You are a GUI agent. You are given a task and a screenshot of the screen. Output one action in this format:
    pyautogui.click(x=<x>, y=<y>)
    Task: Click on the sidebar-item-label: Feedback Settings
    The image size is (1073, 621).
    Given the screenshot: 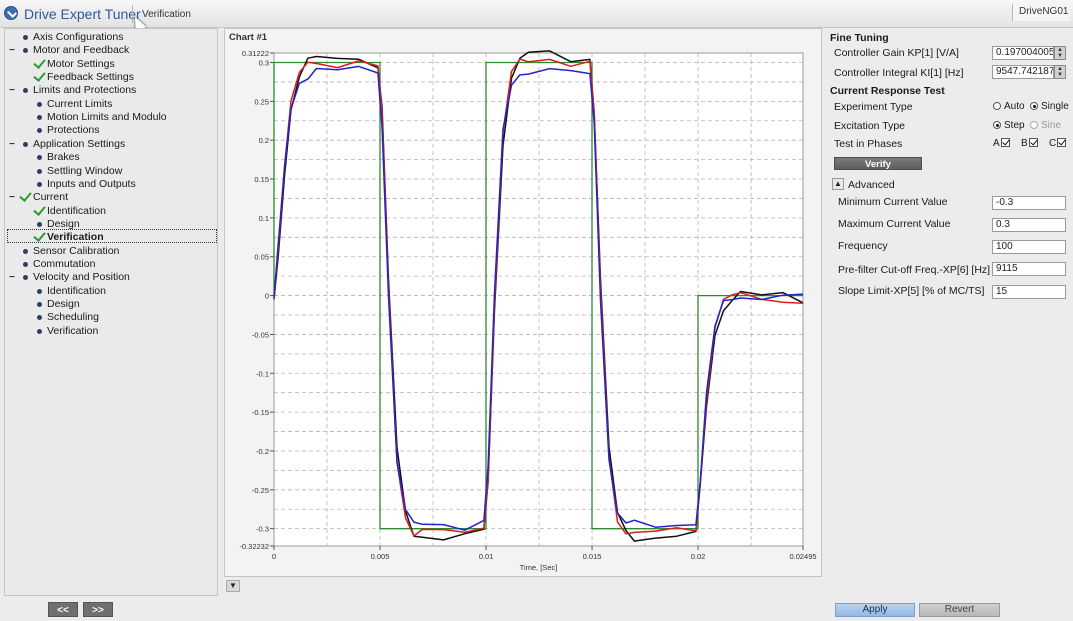 What is the action you would take?
    pyautogui.click(x=90, y=77)
    